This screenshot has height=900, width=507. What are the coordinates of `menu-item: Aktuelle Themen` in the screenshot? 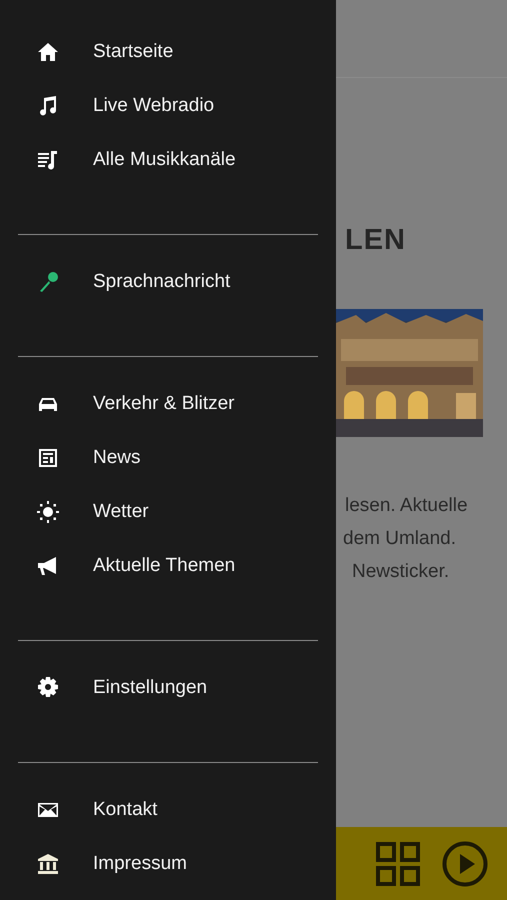 It's located at (177, 566).